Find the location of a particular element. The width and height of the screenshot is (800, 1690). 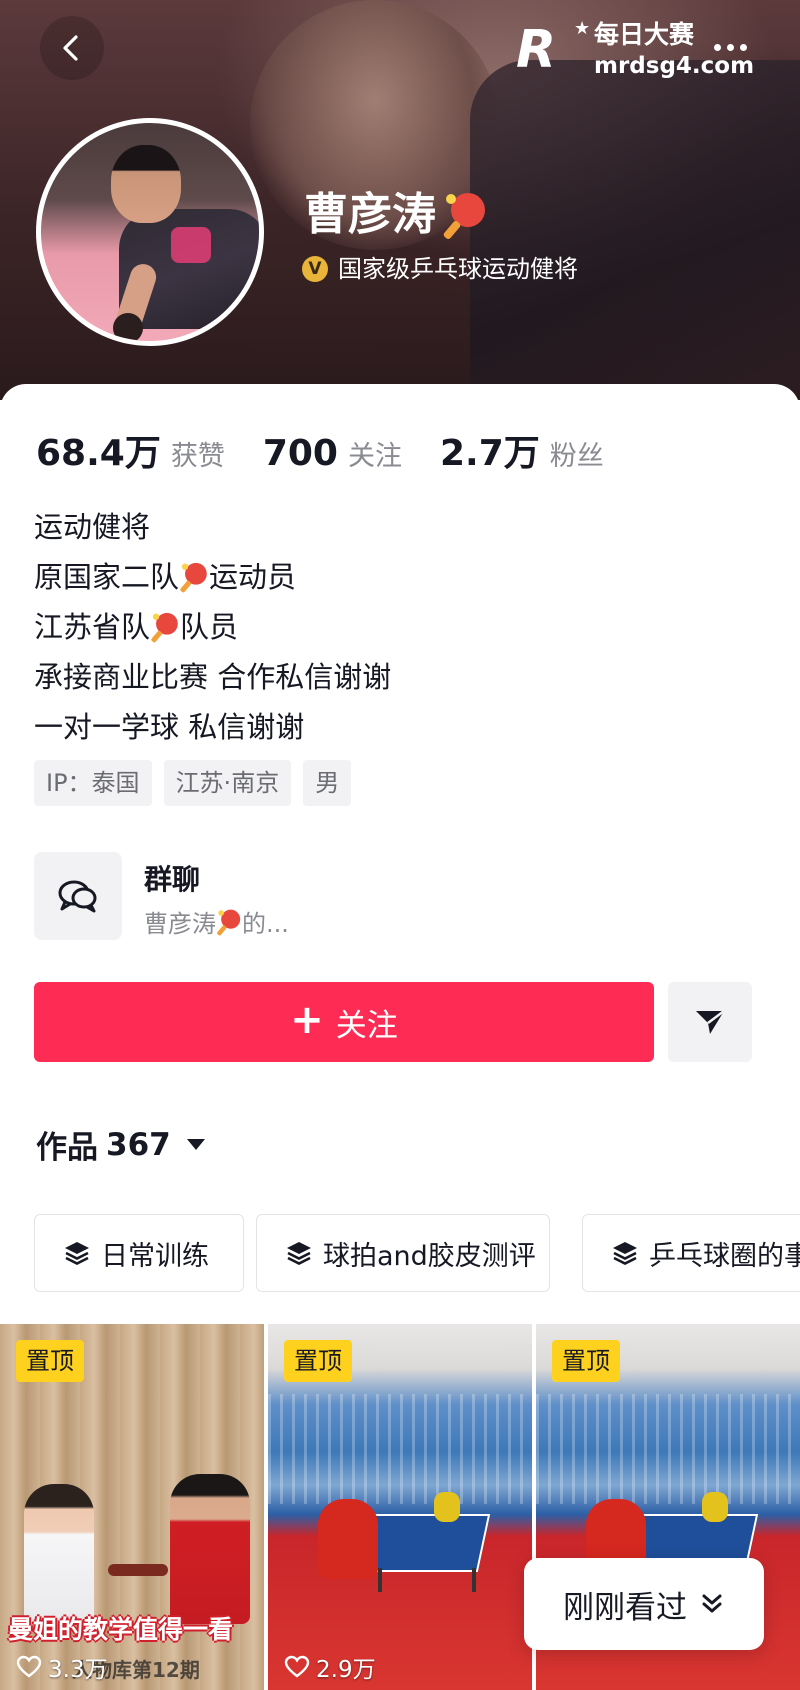

video-tile: 置顶 曼姐的教学值得一看 人物库第12期 3.3万 is located at coordinates (132, 1507).